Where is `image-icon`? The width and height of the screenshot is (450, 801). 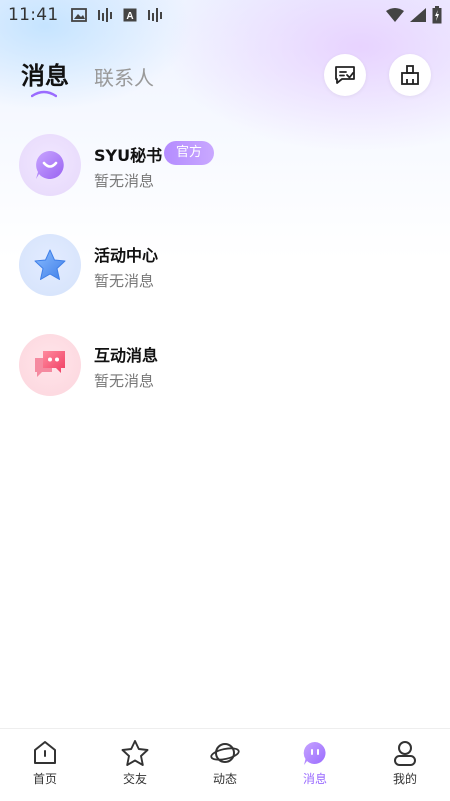 image-icon is located at coordinates (78, 15).